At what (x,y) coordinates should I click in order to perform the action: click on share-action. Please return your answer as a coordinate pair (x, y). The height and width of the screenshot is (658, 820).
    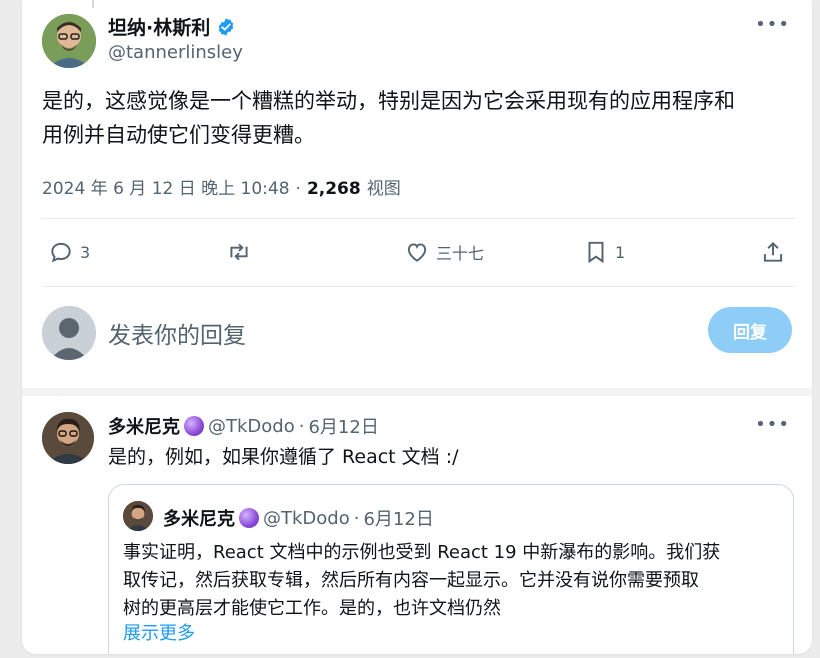
    Looking at the image, I should click on (773, 252).